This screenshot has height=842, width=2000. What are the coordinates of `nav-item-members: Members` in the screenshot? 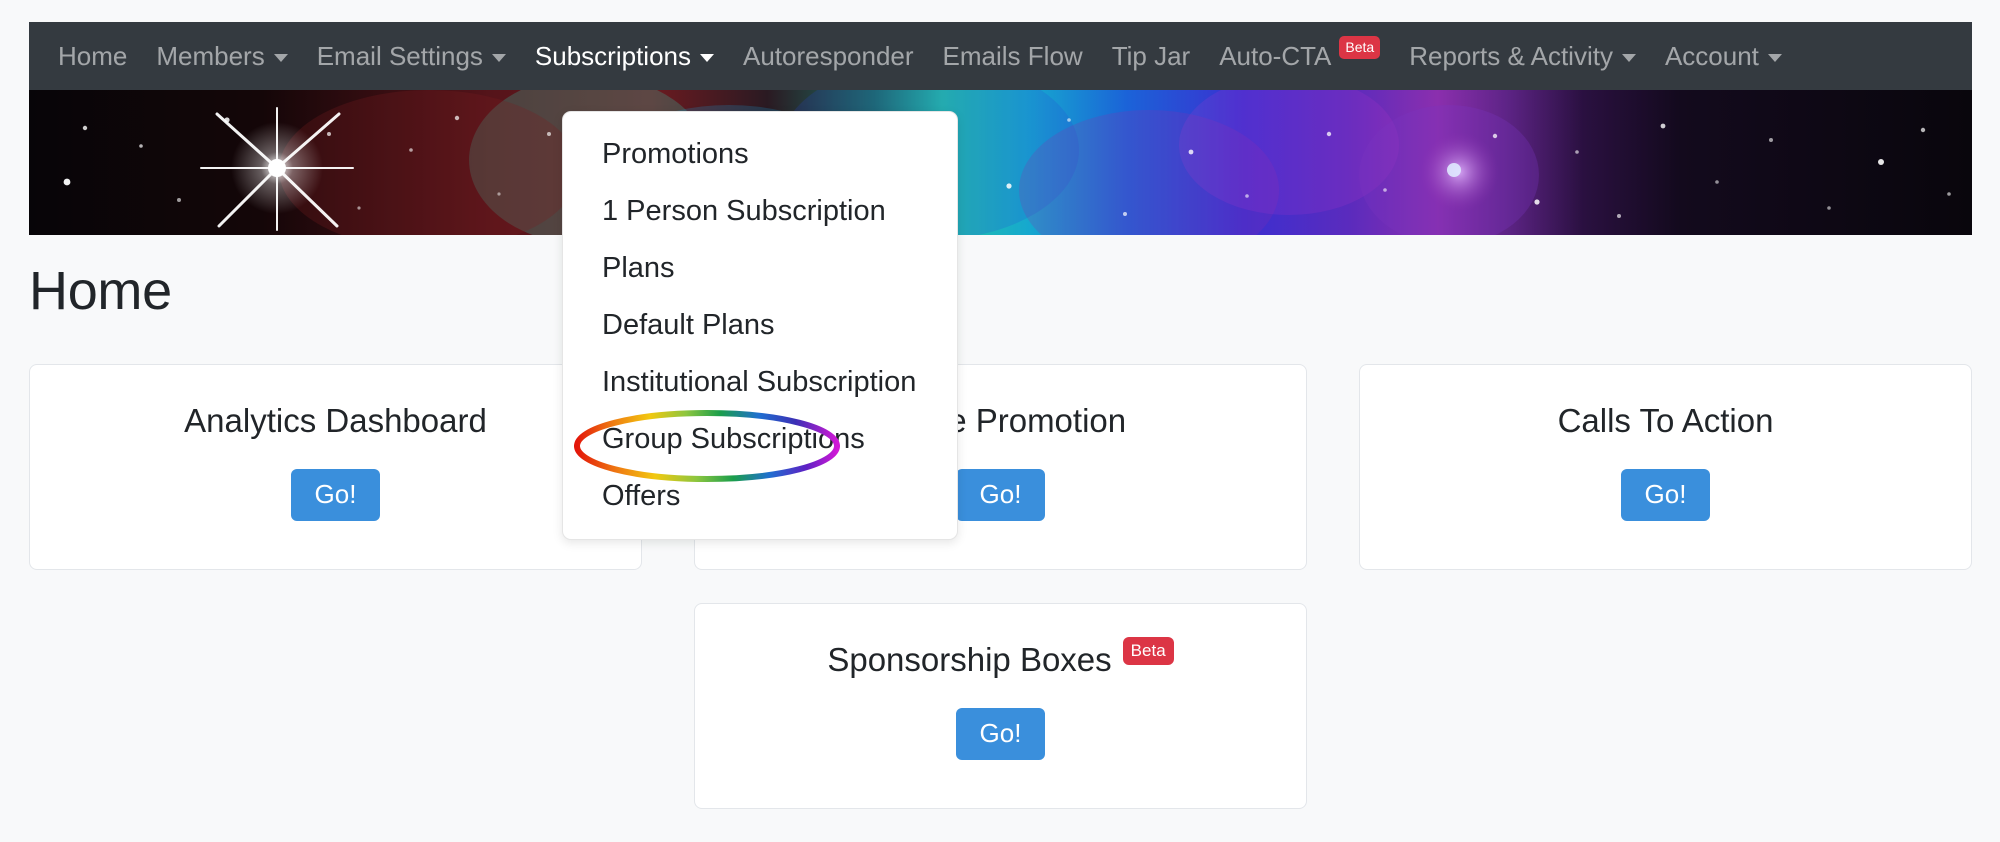 It's located at (222, 56).